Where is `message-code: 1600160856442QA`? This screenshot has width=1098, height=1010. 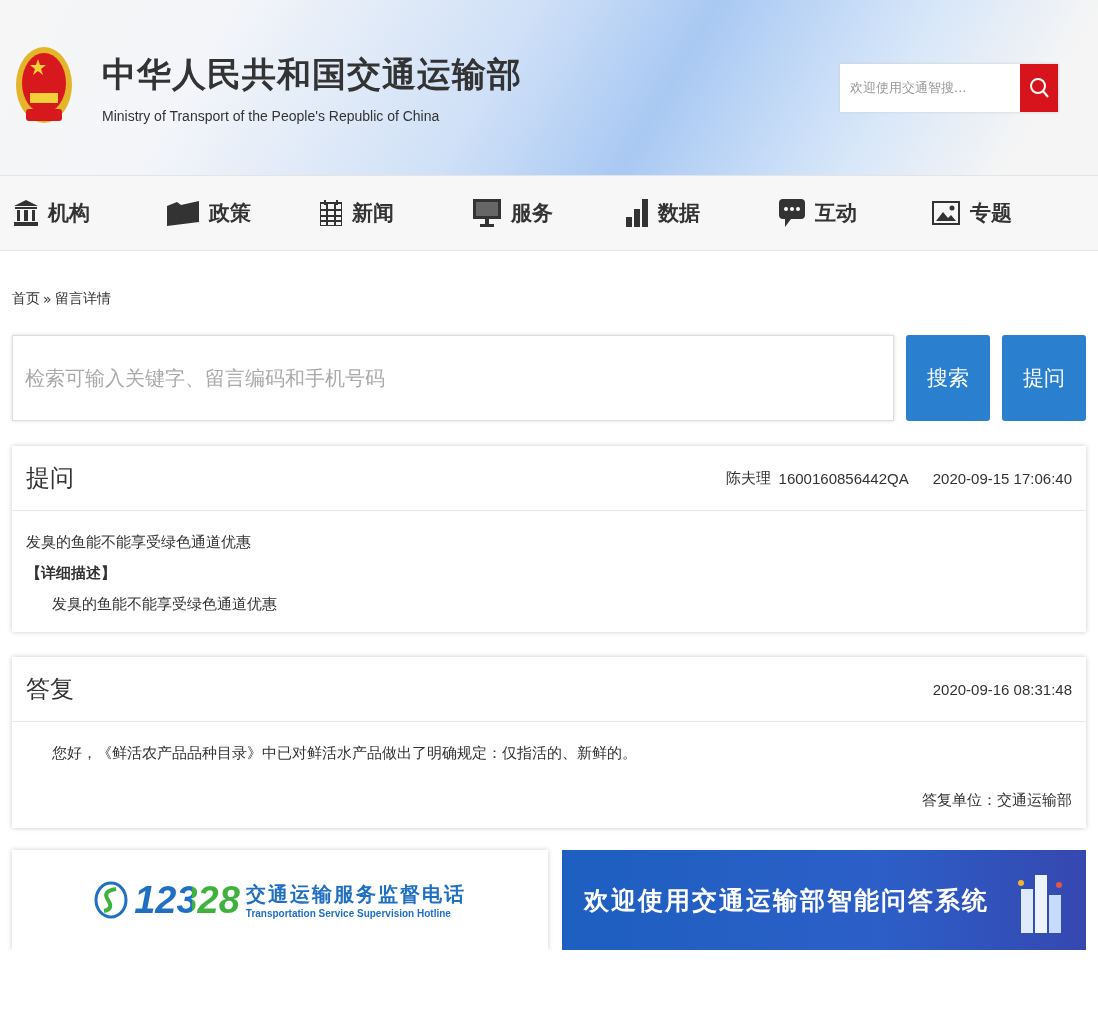
message-code: 1600160856442QA is located at coordinates (843, 478).